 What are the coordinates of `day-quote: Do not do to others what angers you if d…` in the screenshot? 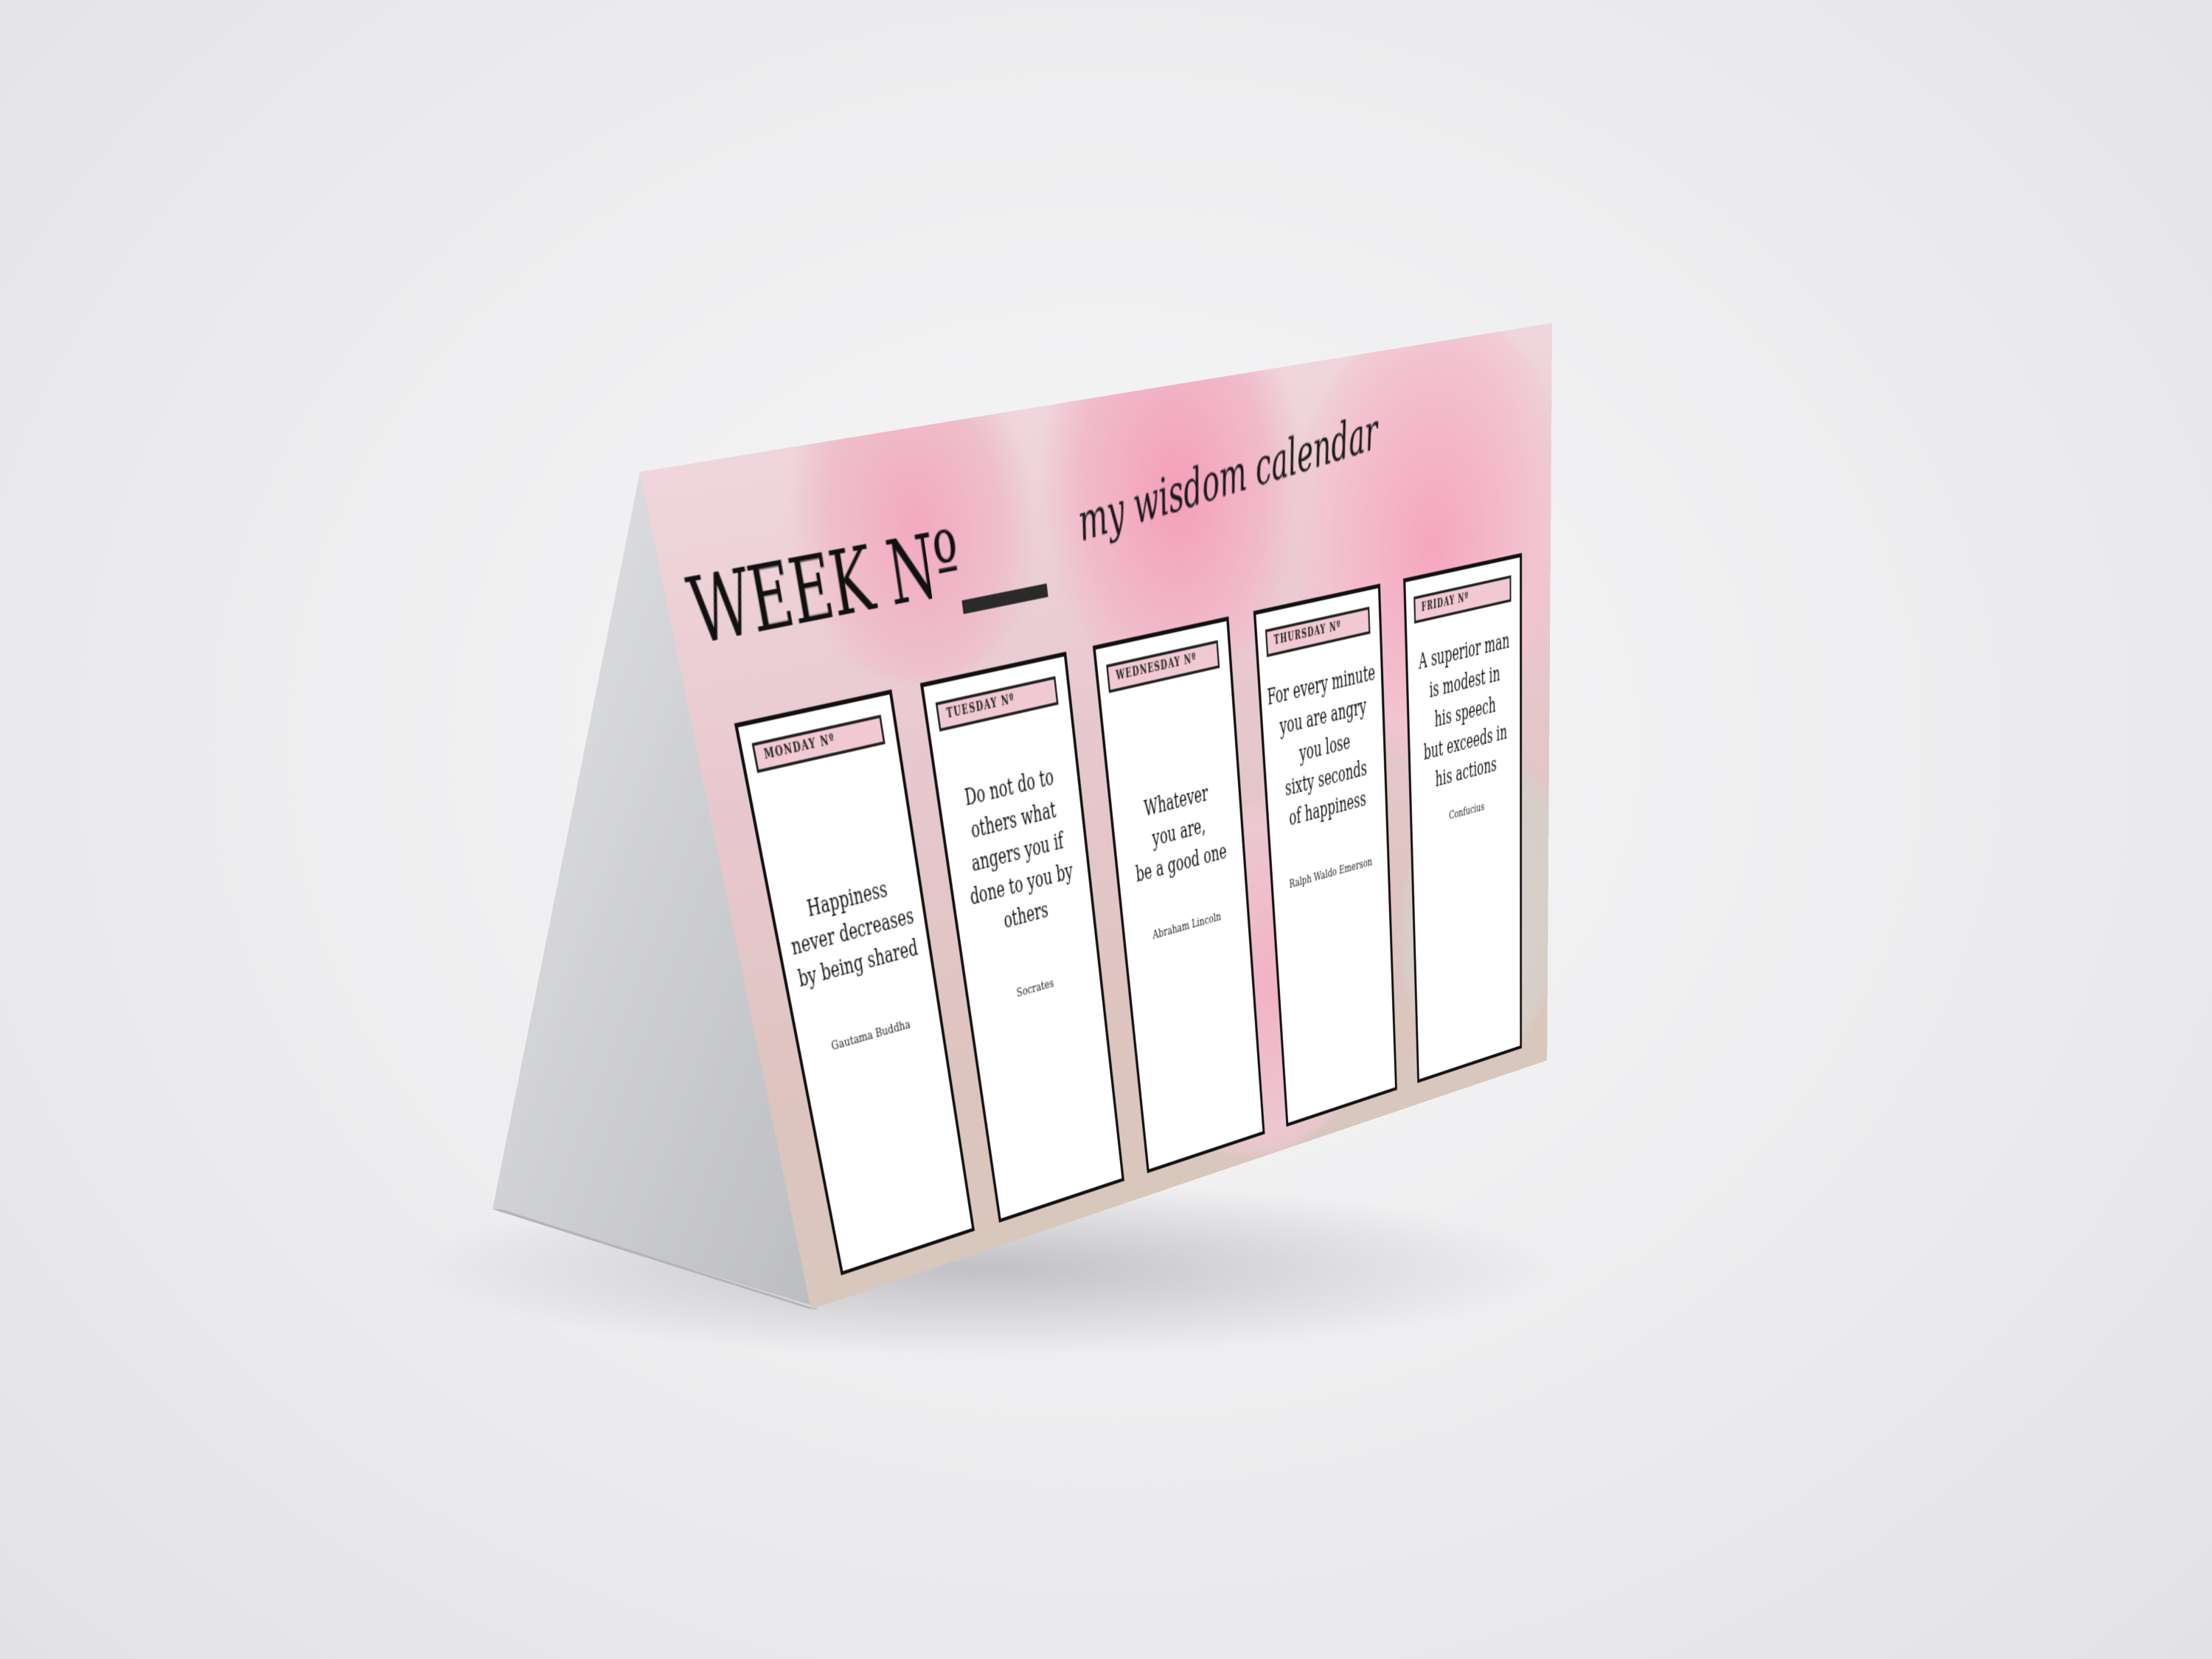 It's located at (1018, 848).